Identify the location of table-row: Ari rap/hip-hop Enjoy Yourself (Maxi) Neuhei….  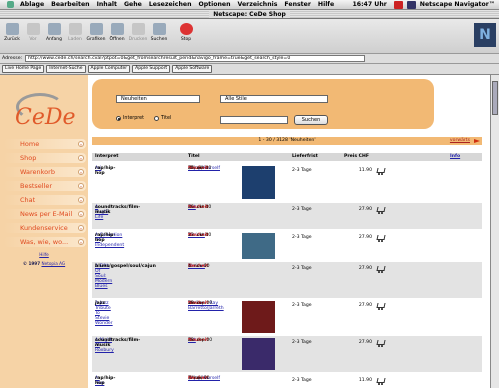
(287, 183).